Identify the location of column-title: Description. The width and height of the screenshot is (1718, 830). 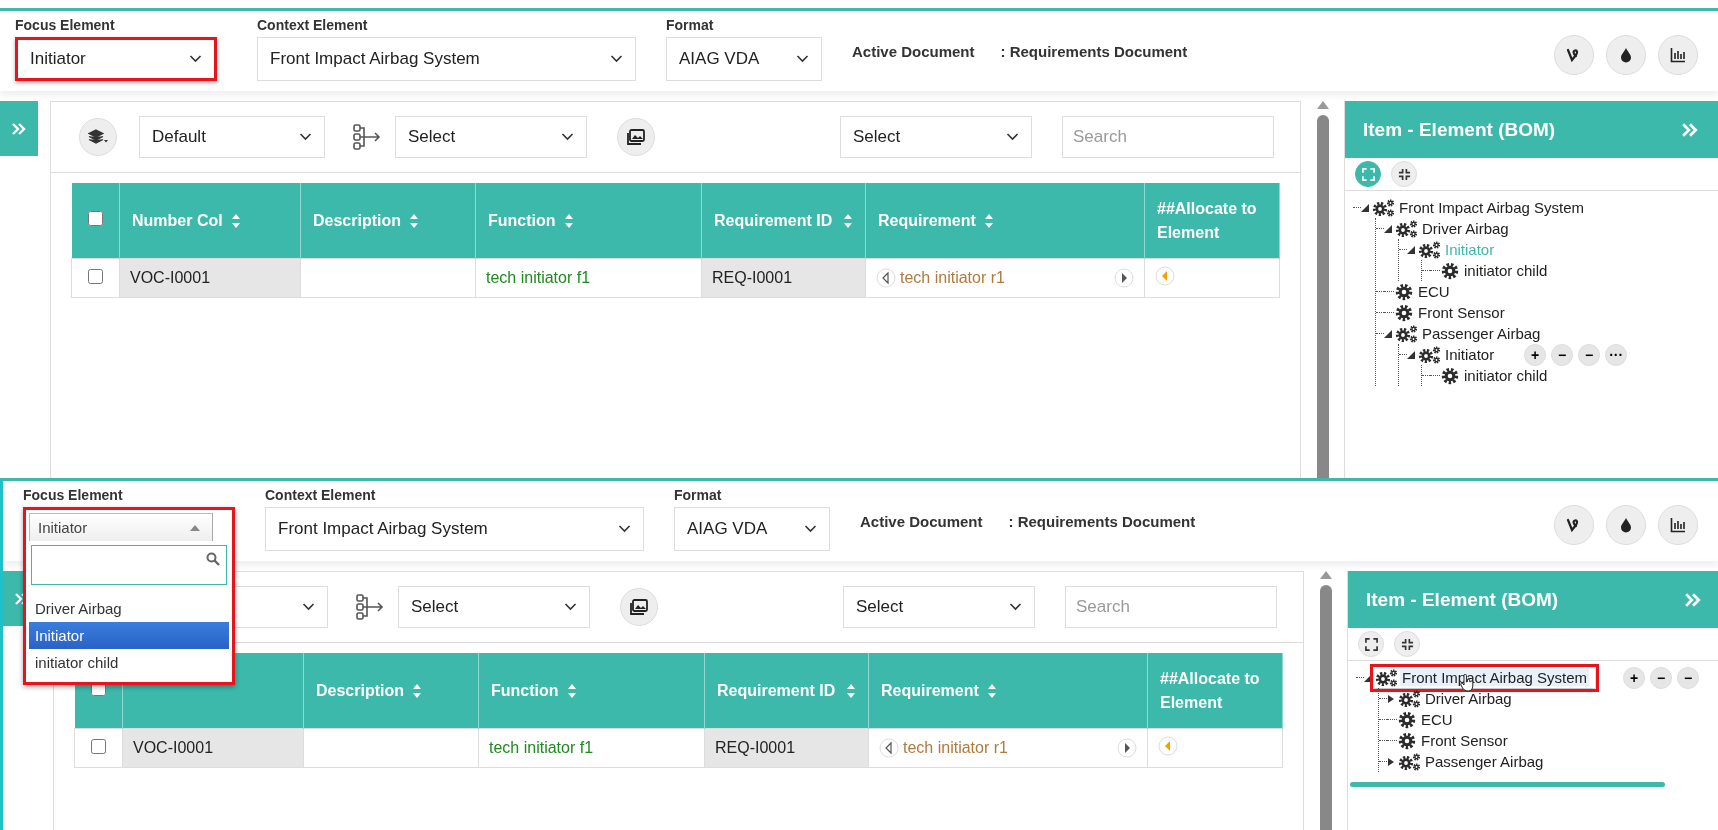
(360, 690).